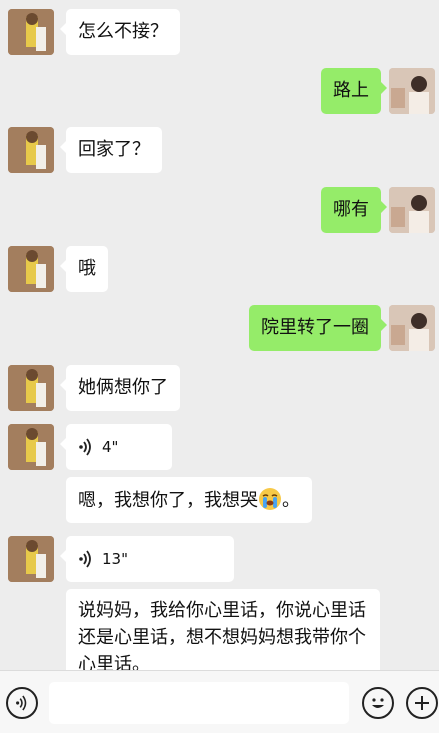 Image resolution: width=439 pixels, height=733 pixels. What do you see at coordinates (315, 327) in the screenshot?
I see `message-text: 院里转了一圈` at bounding box center [315, 327].